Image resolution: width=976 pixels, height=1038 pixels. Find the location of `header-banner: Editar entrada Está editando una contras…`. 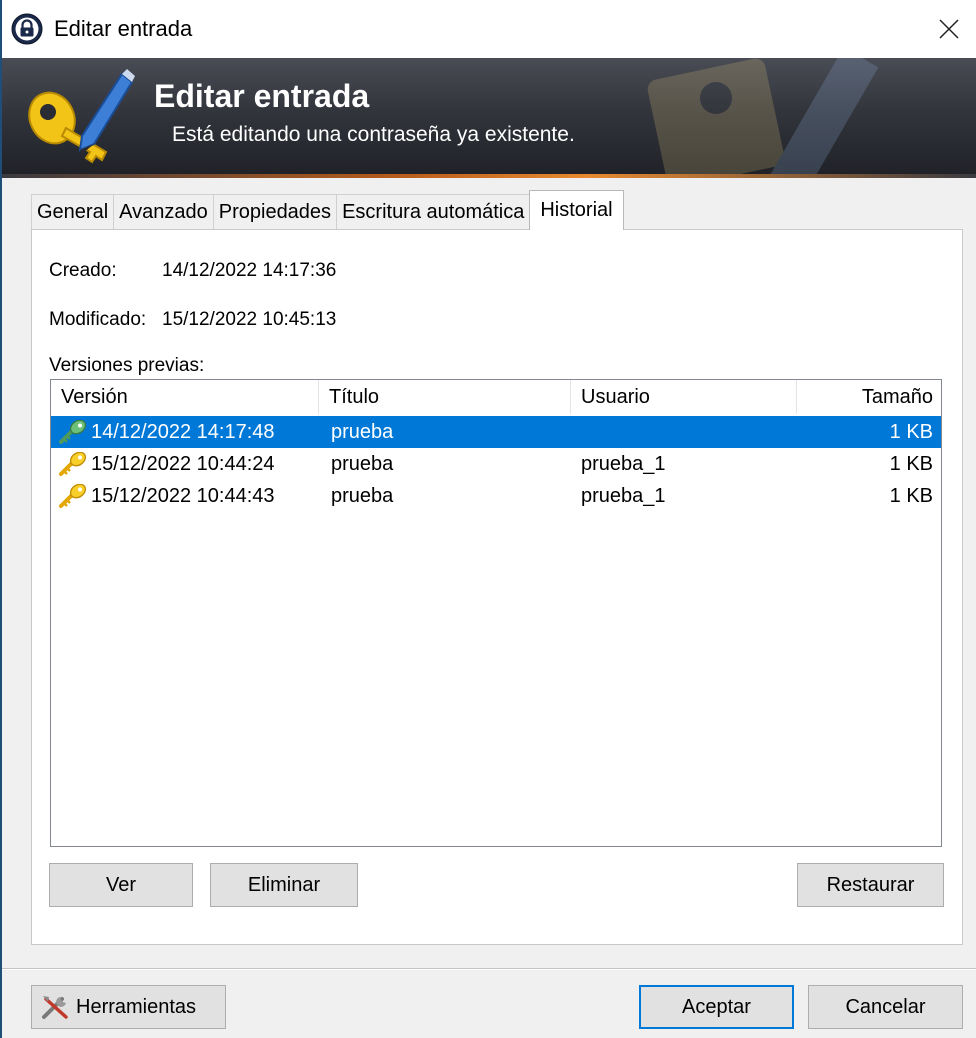

header-banner: Editar entrada Está editando una contras… is located at coordinates (489, 116).